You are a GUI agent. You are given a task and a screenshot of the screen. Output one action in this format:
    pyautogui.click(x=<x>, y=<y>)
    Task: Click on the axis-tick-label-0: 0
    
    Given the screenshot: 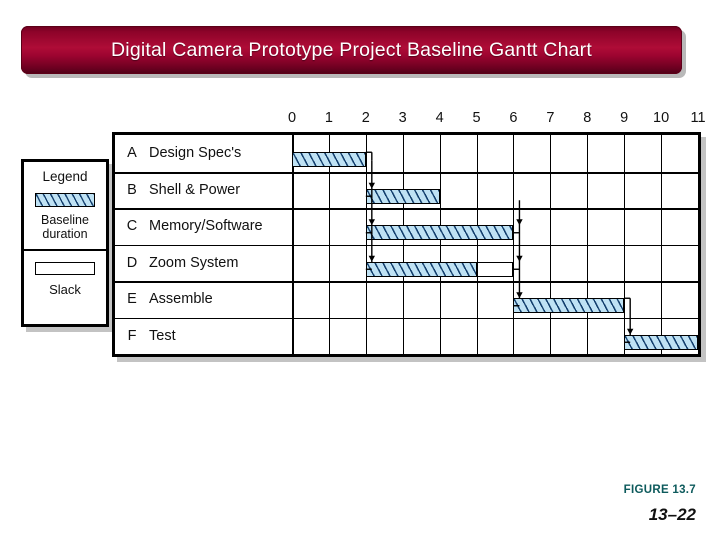 What is the action you would take?
    pyautogui.click(x=292, y=118)
    